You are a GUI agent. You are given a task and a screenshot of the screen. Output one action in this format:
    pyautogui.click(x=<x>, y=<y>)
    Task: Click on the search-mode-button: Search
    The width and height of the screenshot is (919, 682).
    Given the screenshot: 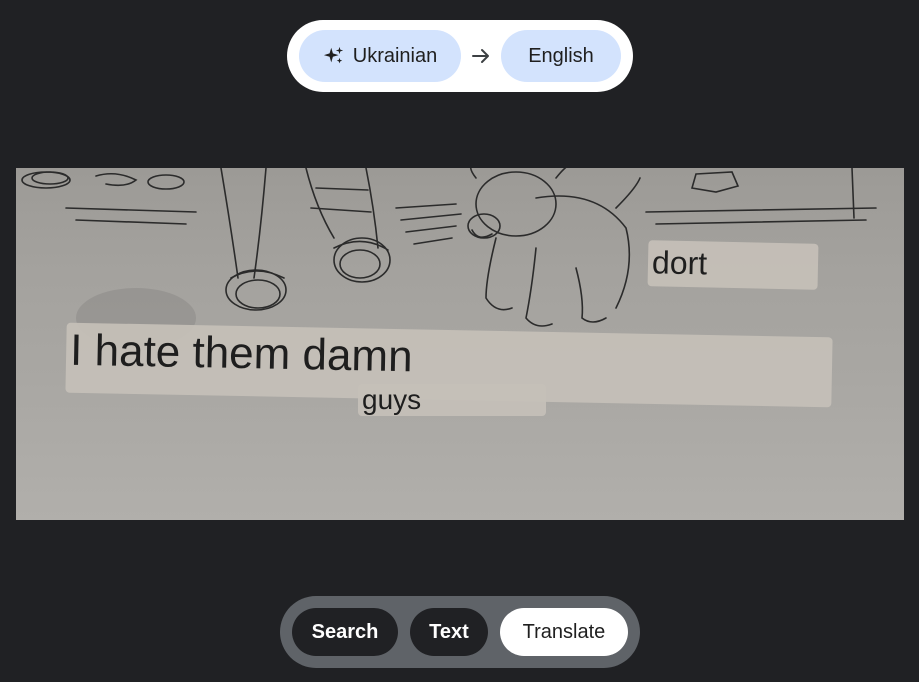 What is the action you would take?
    pyautogui.click(x=345, y=632)
    